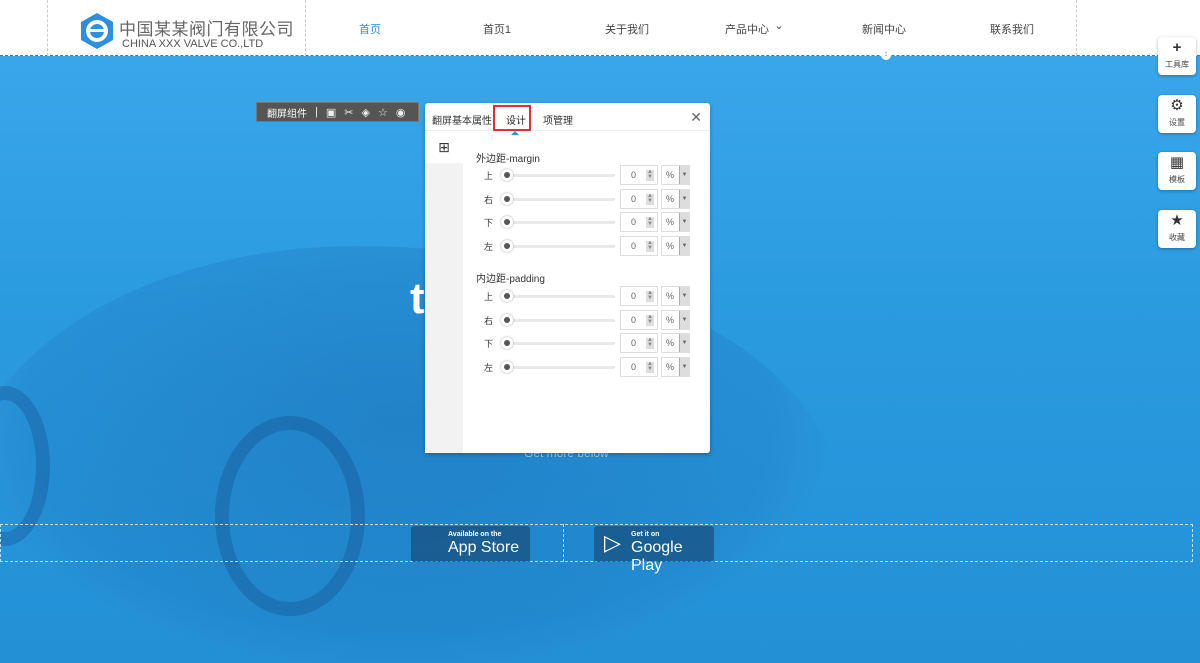 This screenshot has height=663, width=1200. I want to click on tools-icon: ✂, so click(348, 112).